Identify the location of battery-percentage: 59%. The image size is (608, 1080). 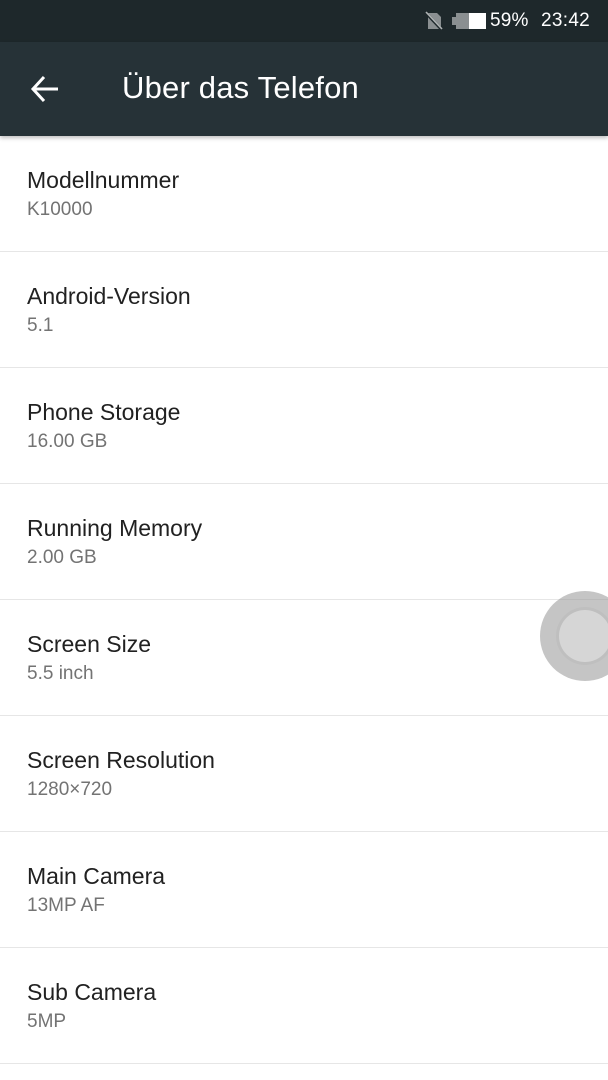
(509, 20).